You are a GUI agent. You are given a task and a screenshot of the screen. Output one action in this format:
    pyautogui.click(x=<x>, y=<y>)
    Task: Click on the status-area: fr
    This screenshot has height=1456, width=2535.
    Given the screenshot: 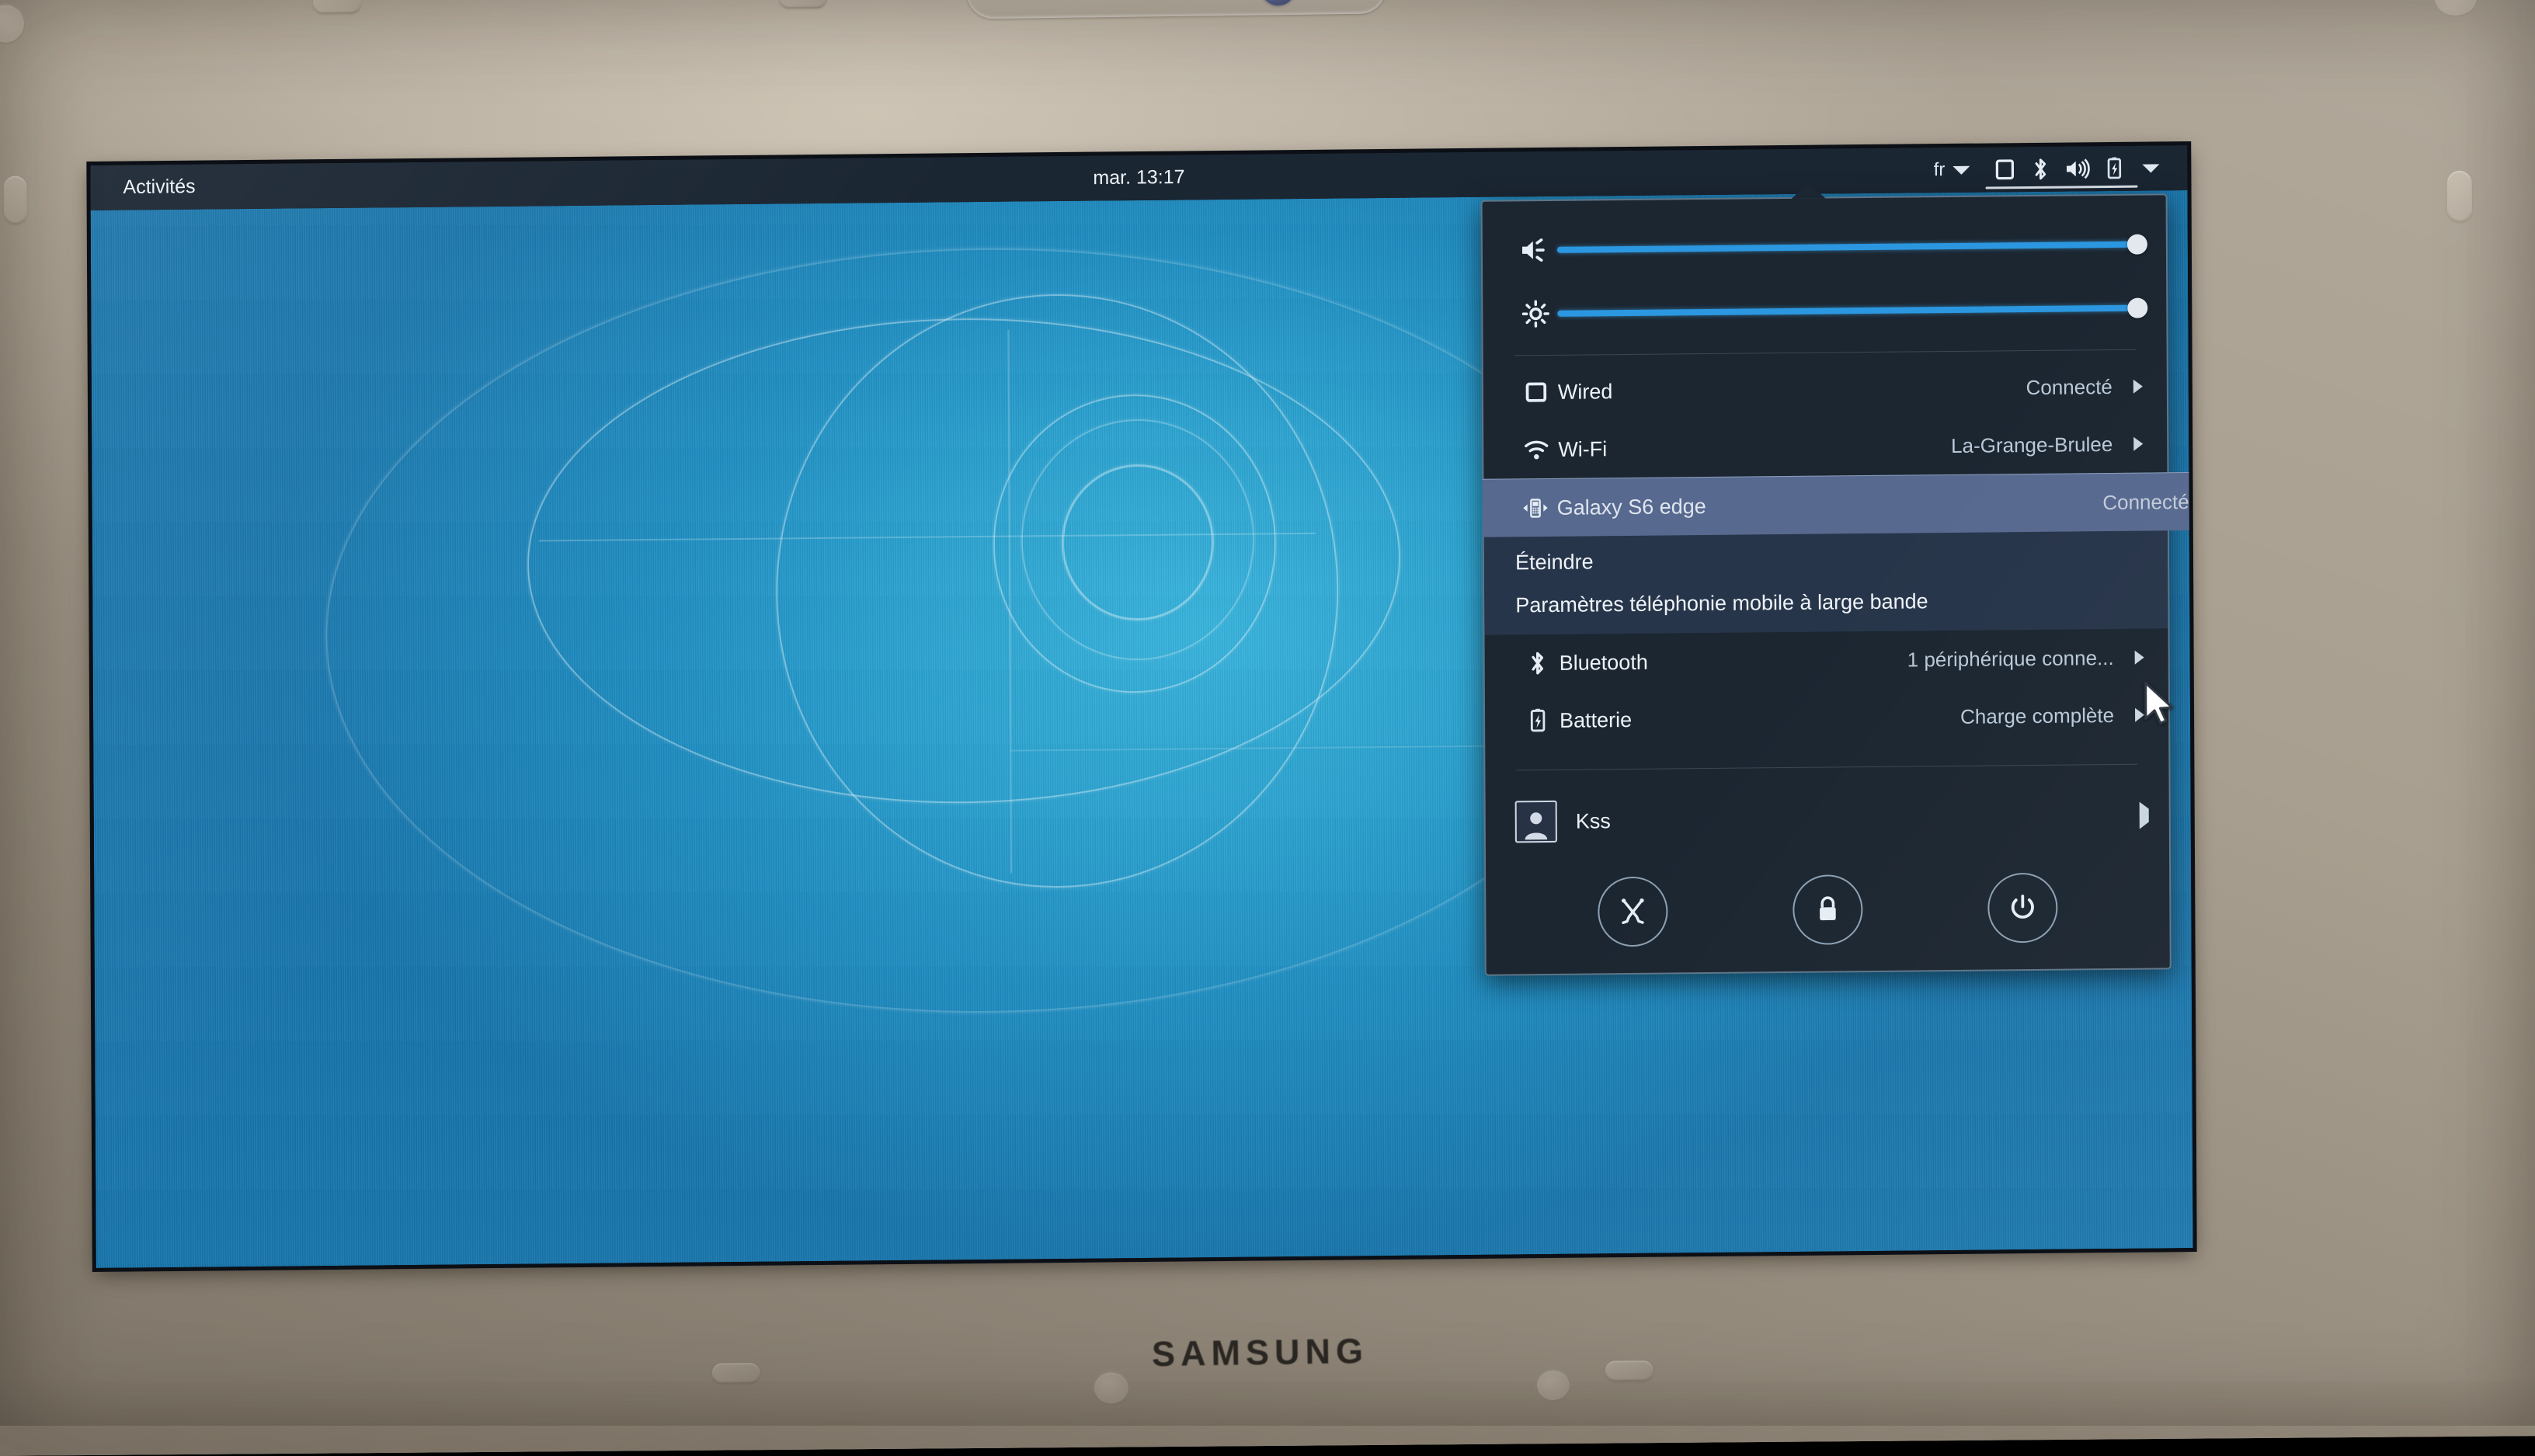 What is the action you would take?
    pyautogui.click(x=2046, y=169)
    